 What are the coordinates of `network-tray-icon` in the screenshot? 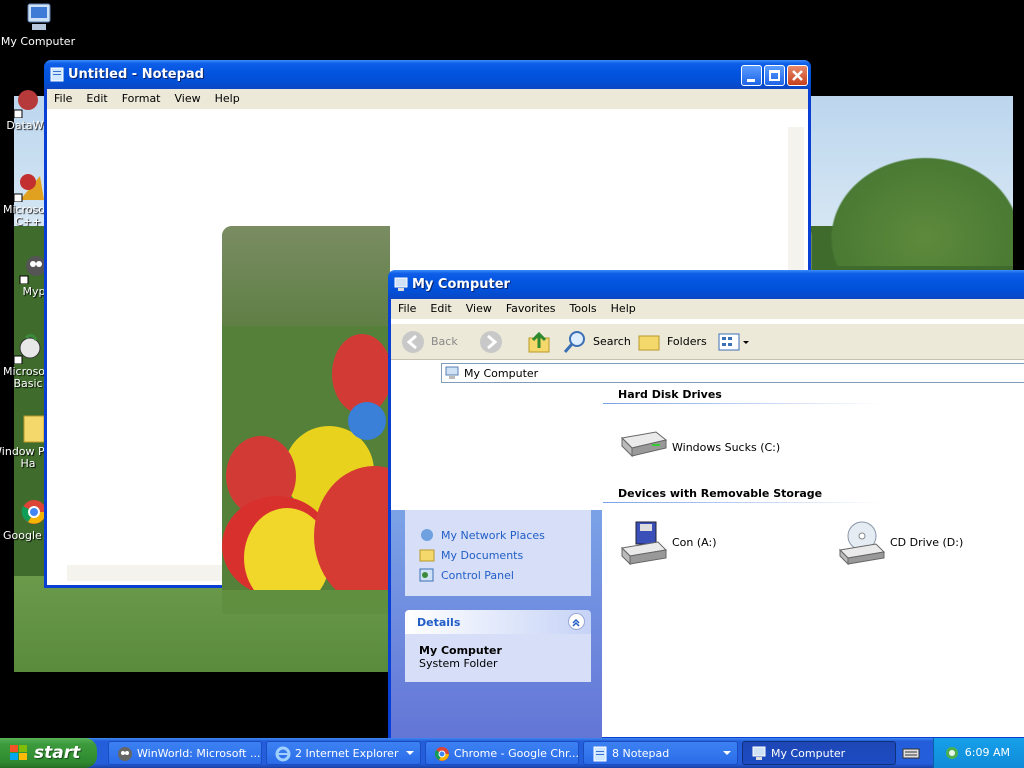 It's located at (952, 753).